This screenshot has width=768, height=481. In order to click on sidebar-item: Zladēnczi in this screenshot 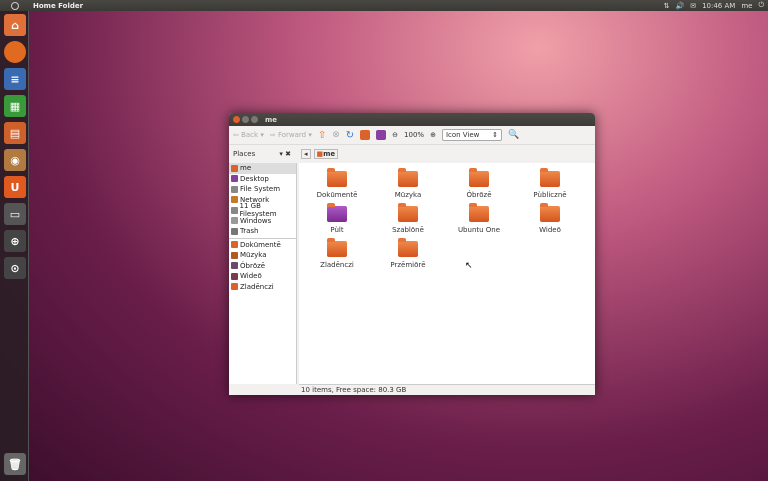, I will do `click(262, 287)`.